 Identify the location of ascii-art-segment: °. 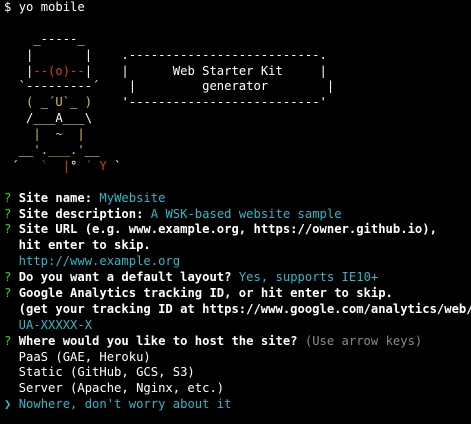
(77, 165).